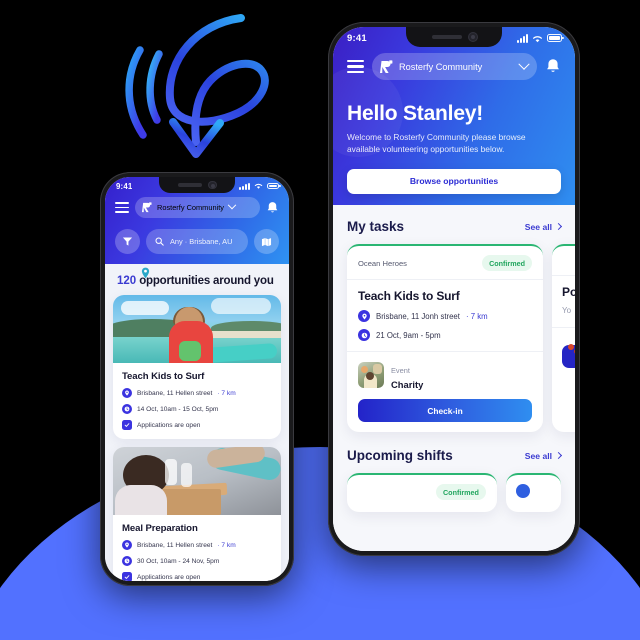 The width and height of the screenshot is (640, 640). Describe the element at coordinates (145, 272) in the screenshot. I see `map-pin-decoration-icon` at that location.